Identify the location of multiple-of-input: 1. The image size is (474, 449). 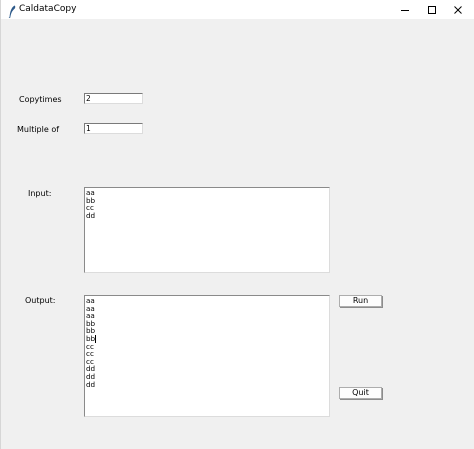
(113, 128).